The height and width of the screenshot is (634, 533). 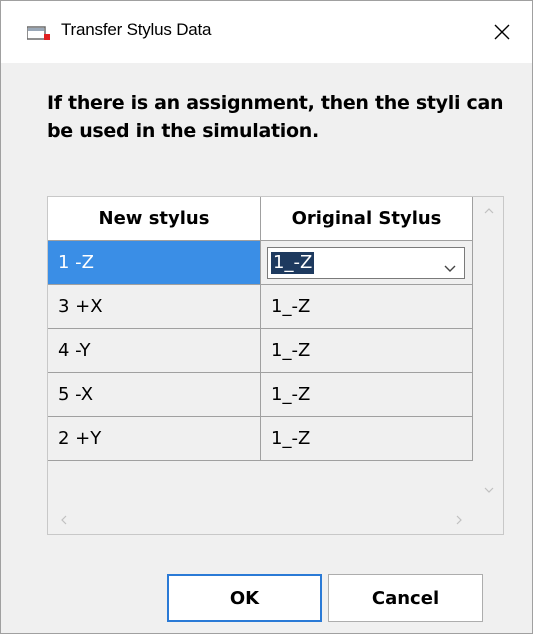 I want to click on new-stylus-cell: 5 -X, so click(x=154, y=395).